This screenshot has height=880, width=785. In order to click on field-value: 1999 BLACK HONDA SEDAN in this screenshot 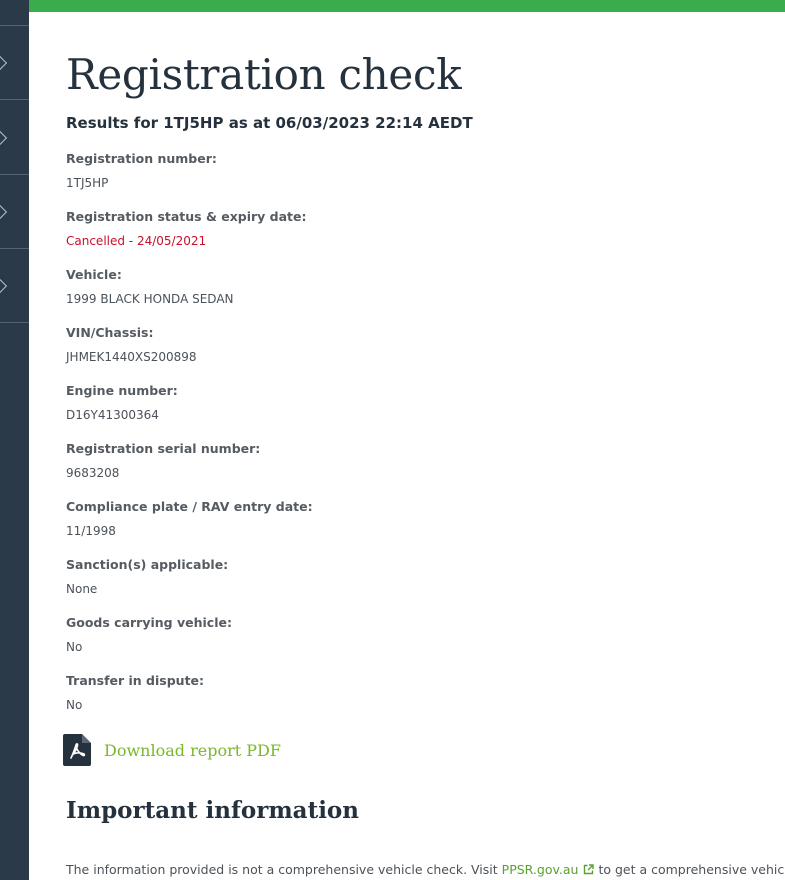, I will do `click(150, 299)`.